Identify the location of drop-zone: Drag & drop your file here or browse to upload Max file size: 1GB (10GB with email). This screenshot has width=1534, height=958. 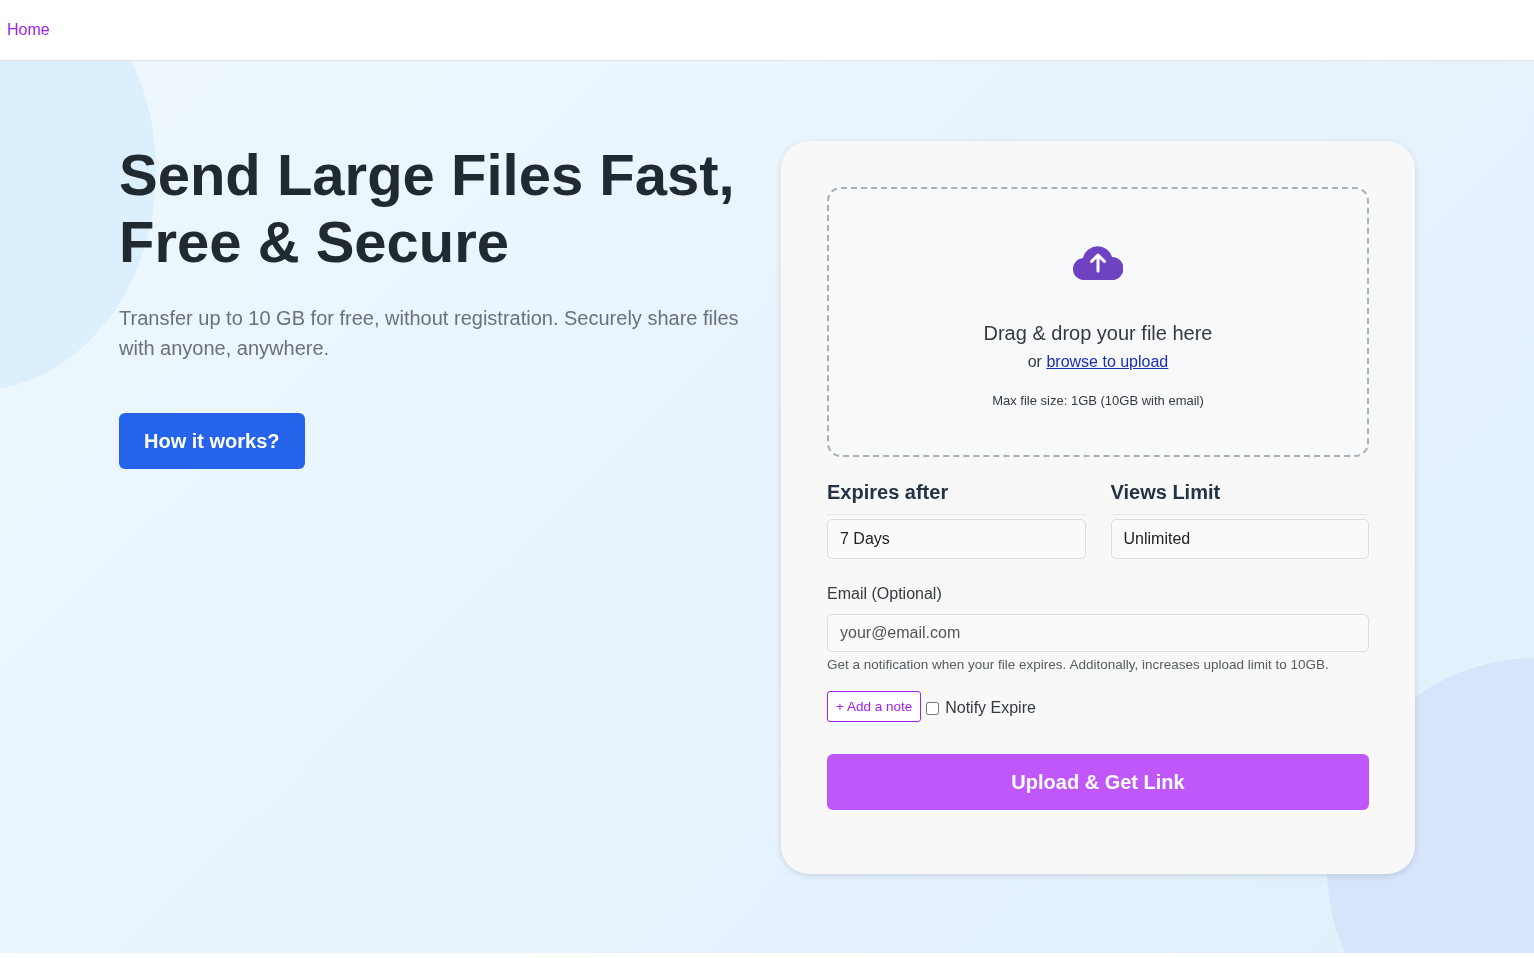
(1098, 322).